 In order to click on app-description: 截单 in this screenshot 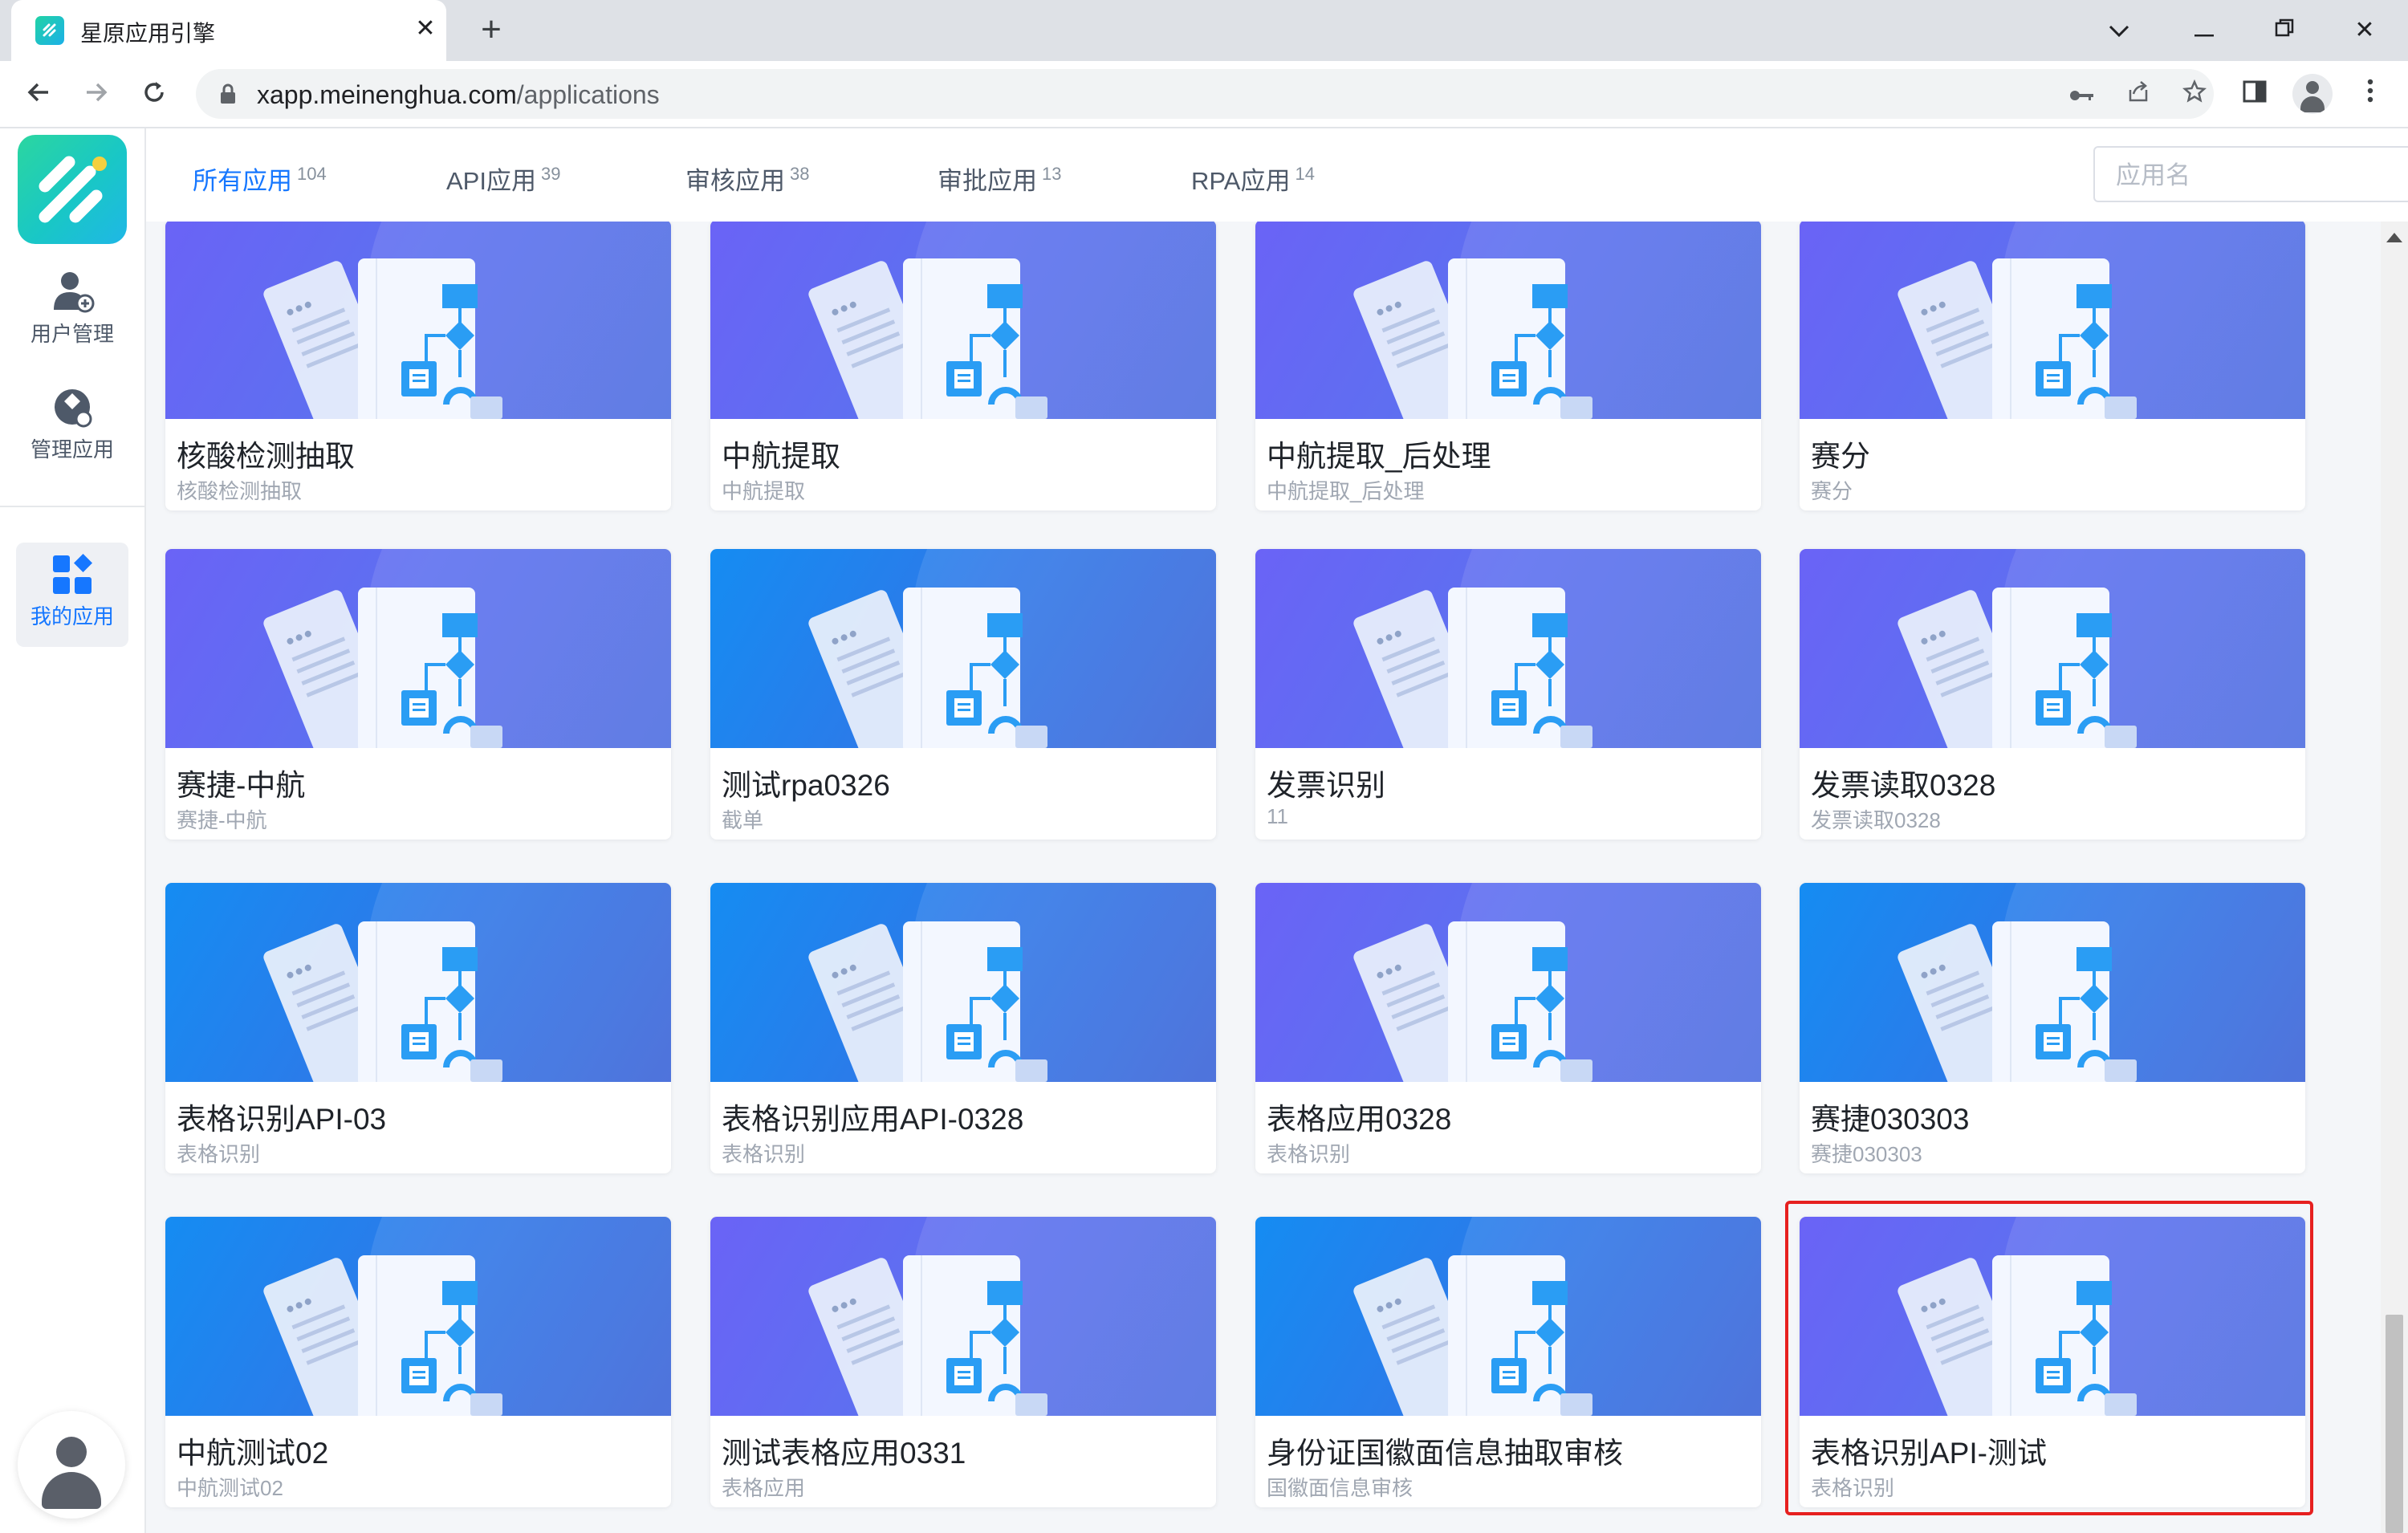, I will do `click(743, 820)`.